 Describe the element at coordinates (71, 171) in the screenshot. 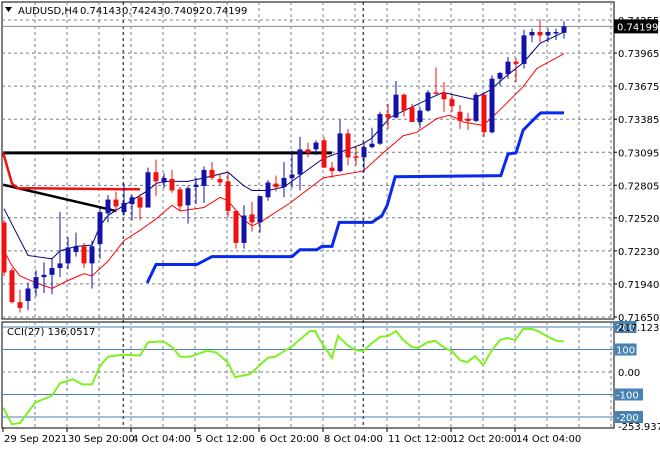

I see `red-level-line` at that location.